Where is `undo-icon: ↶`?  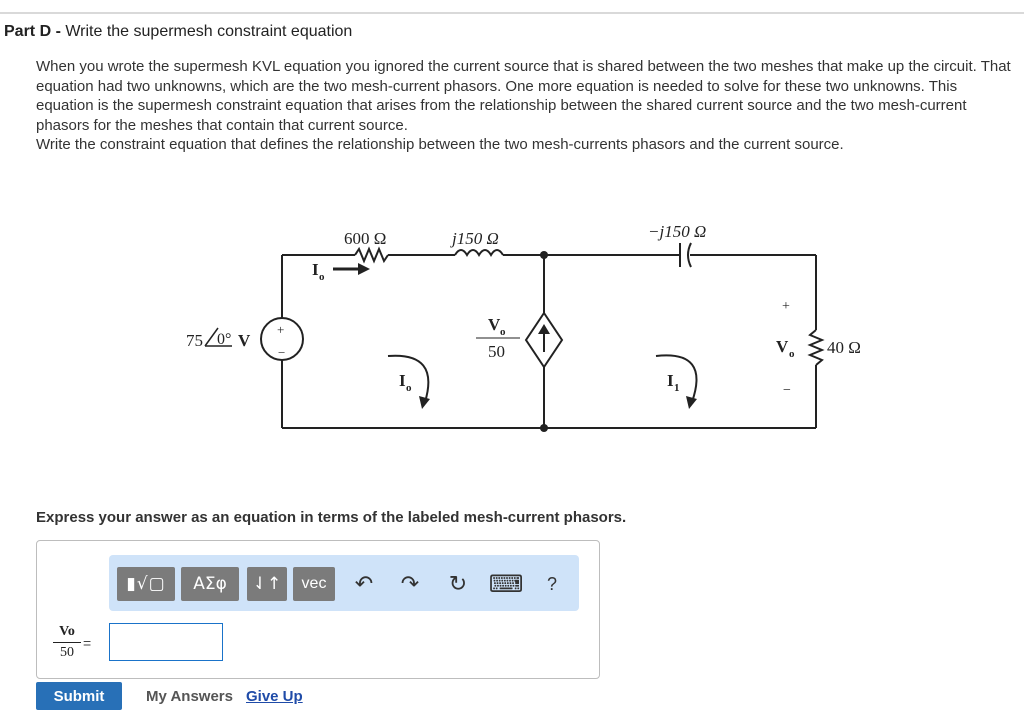
undo-icon: ↶ is located at coordinates (364, 584).